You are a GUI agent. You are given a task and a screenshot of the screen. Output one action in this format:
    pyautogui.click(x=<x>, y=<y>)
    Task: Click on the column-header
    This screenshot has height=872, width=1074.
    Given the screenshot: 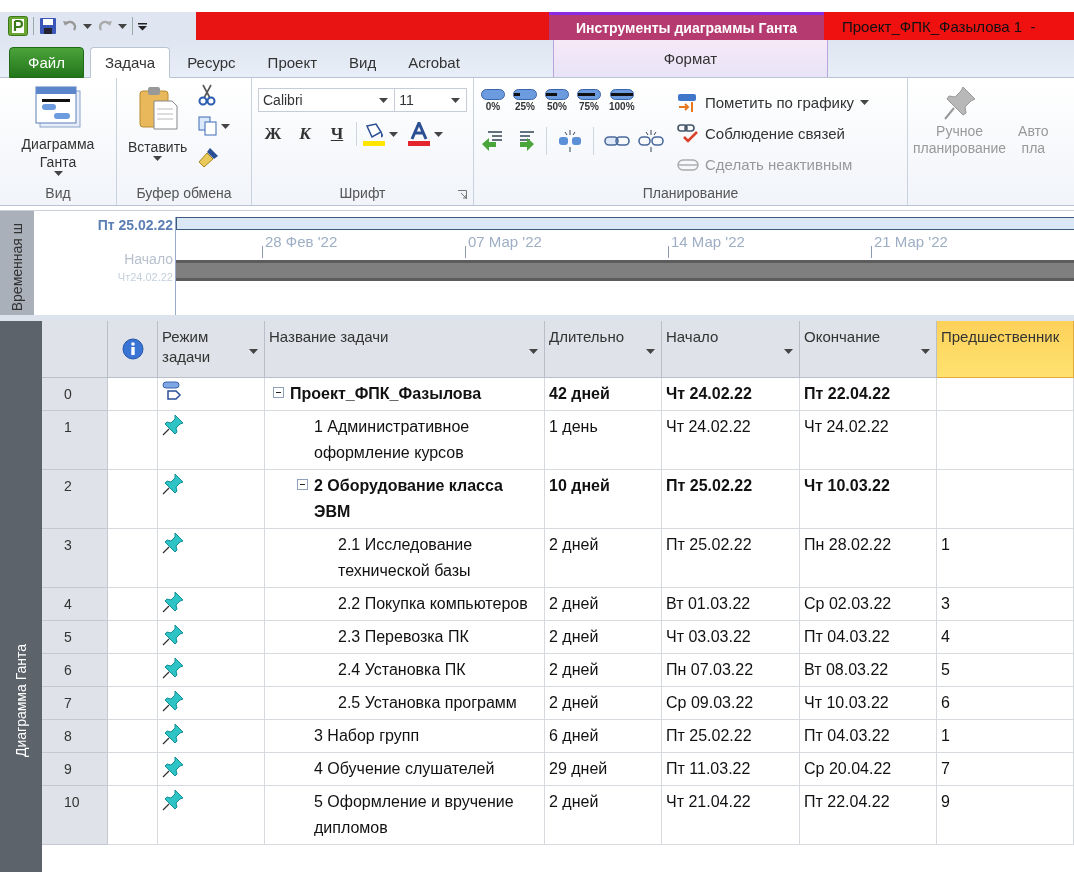 What is the action you would take?
    pyautogui.click(x=133, y=349)
    